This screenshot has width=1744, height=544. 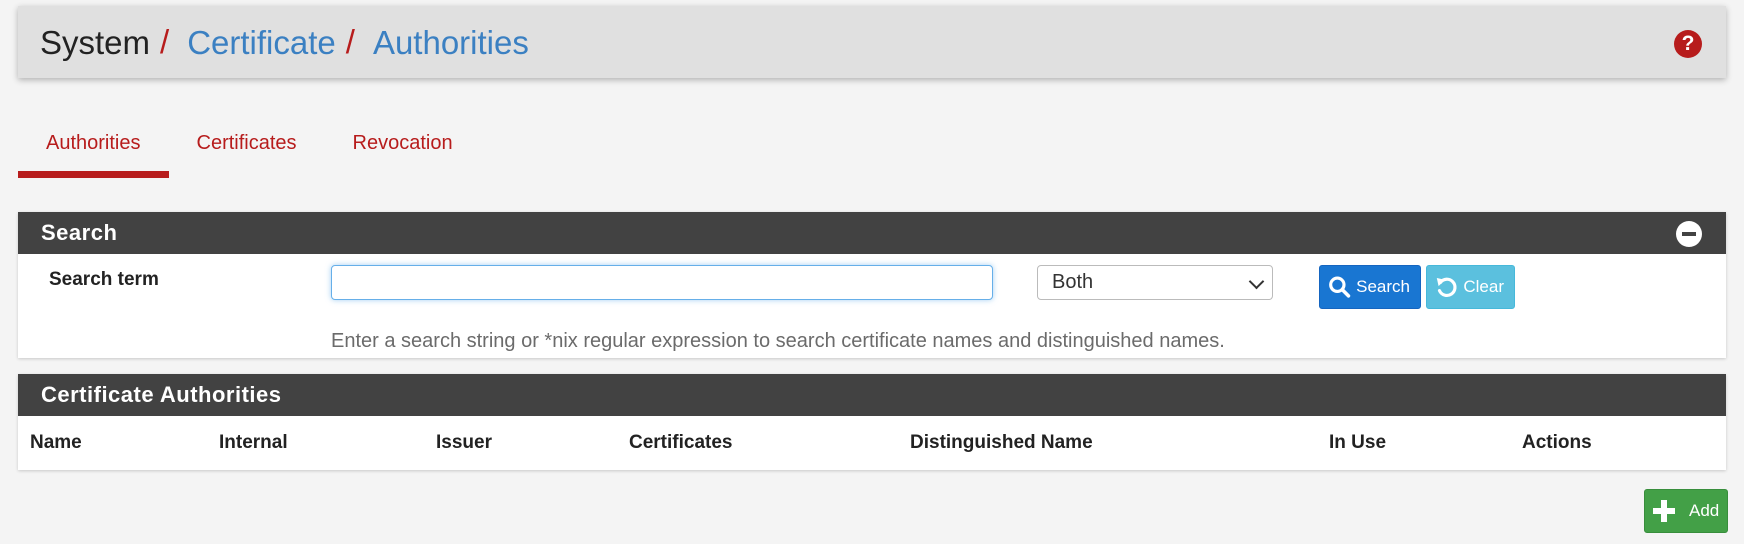 What do you see at coordinates (1073, 282) in the screenshot?
I see `search-scope-value: Both` at bounding box center [1073, 282].